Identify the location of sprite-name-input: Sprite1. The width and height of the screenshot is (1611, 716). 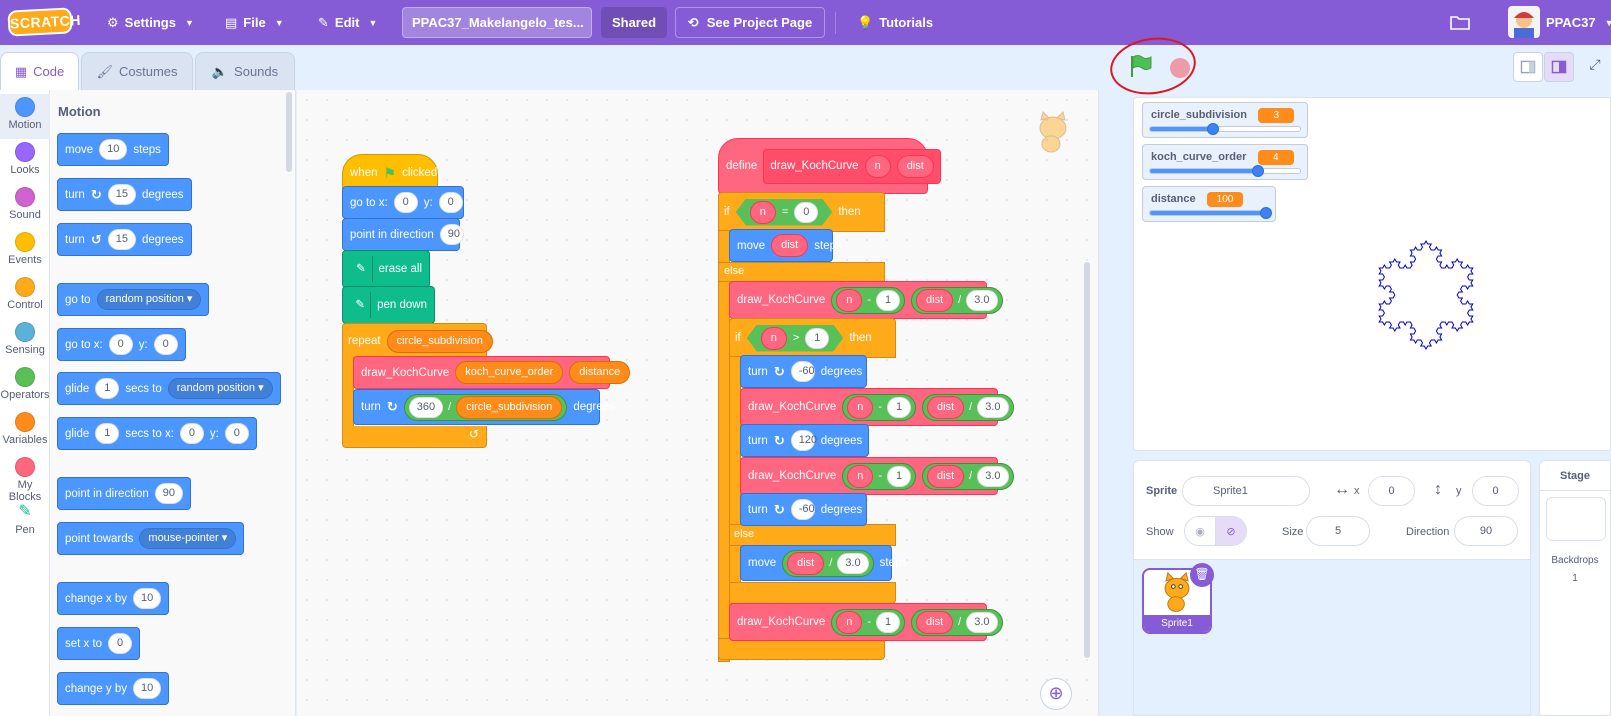
(1246, 491).